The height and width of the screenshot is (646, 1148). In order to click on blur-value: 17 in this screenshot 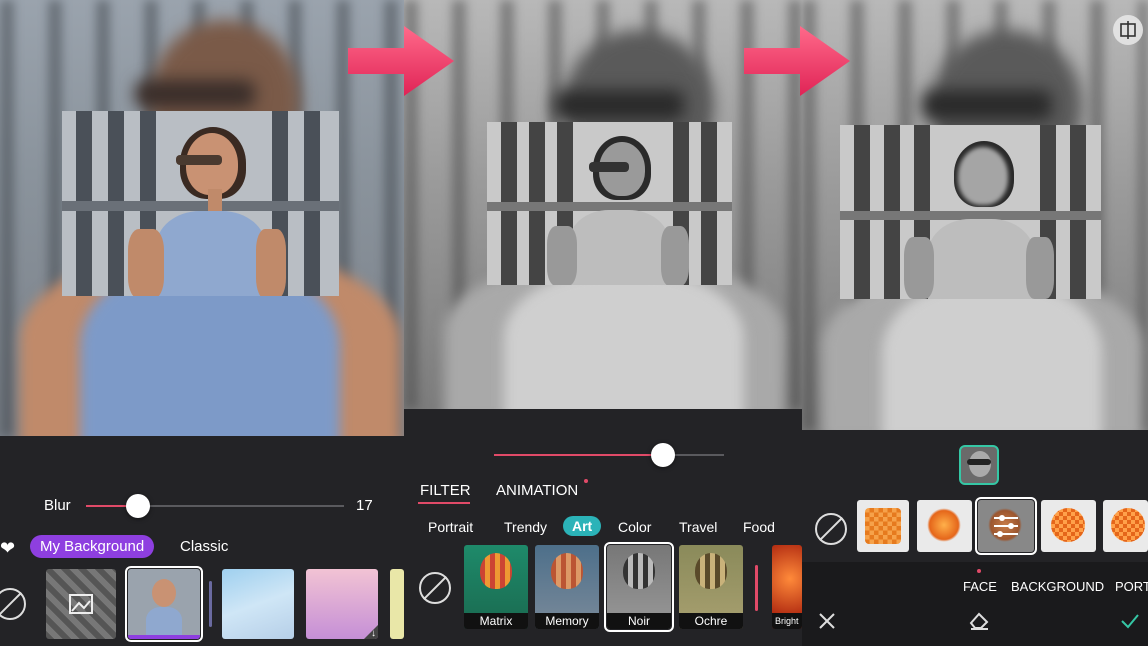, I will do `click(364, 505)`.